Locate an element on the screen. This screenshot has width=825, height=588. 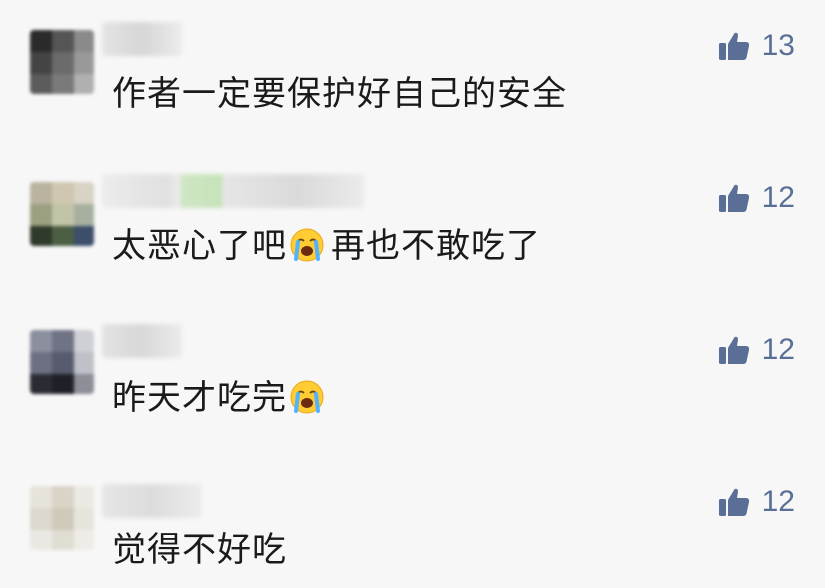
like-count: 13 is located at coordinates (778, 45).